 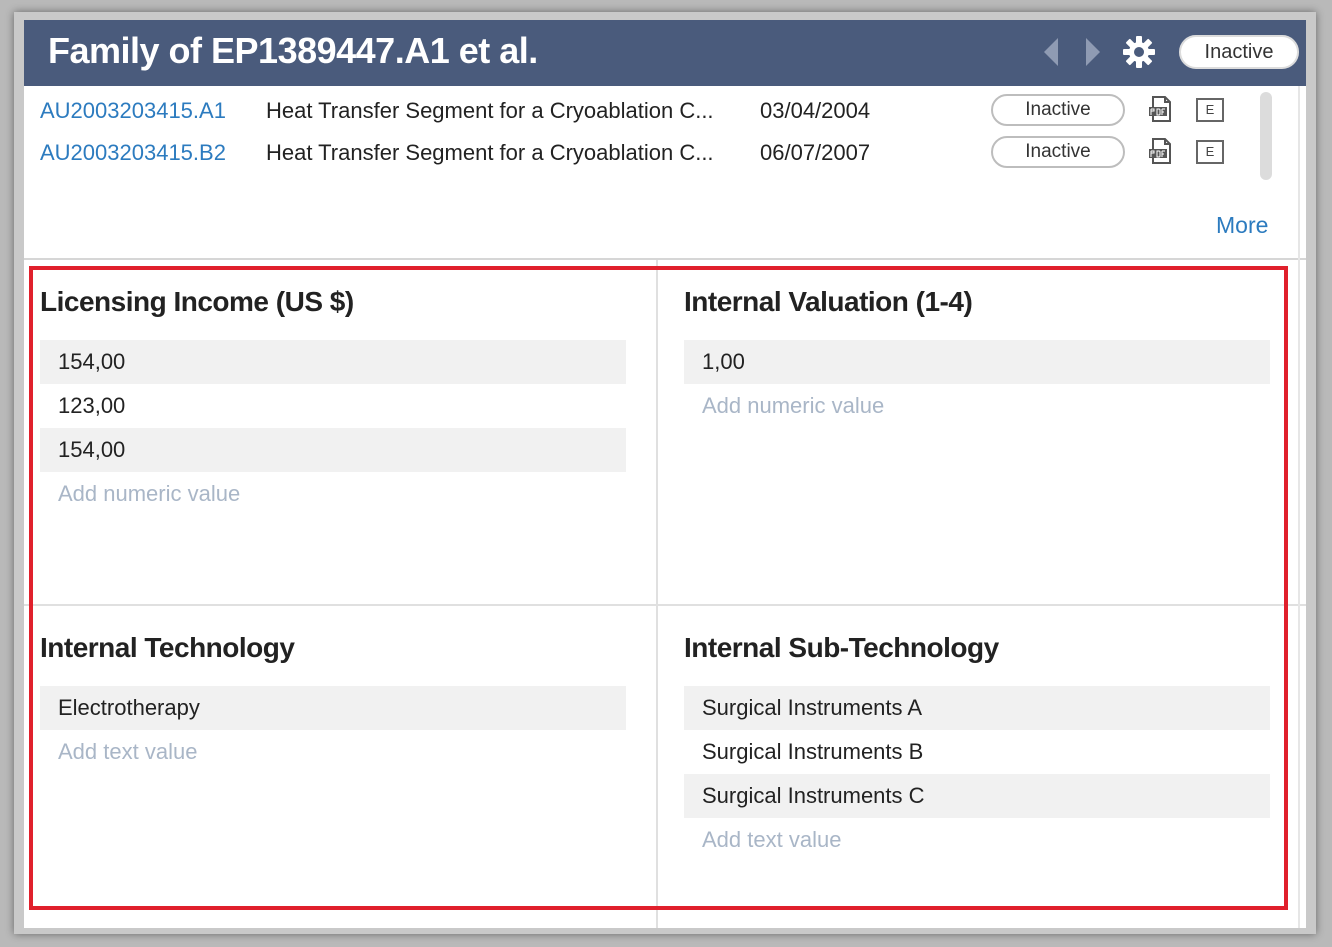 I want to click on field-title: Licensing Income (US $), so click(x=197, y=301).